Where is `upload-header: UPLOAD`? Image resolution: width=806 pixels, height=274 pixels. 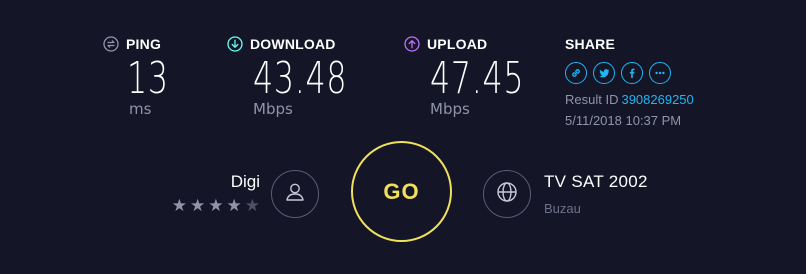 upload-header: UPLOAD is located at coordinates (482, 44).